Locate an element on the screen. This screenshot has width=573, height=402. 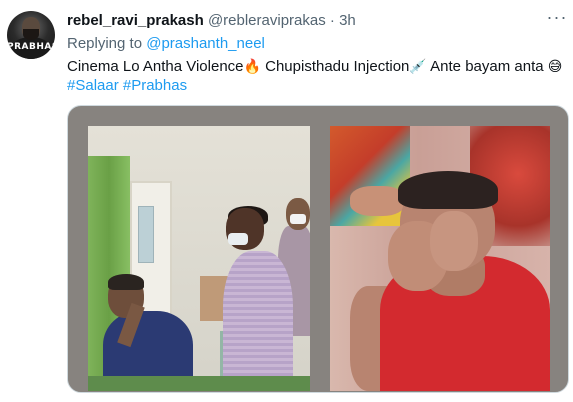
tweet-text-part3: Ante bayam anta is located at coordinates (487, 66).